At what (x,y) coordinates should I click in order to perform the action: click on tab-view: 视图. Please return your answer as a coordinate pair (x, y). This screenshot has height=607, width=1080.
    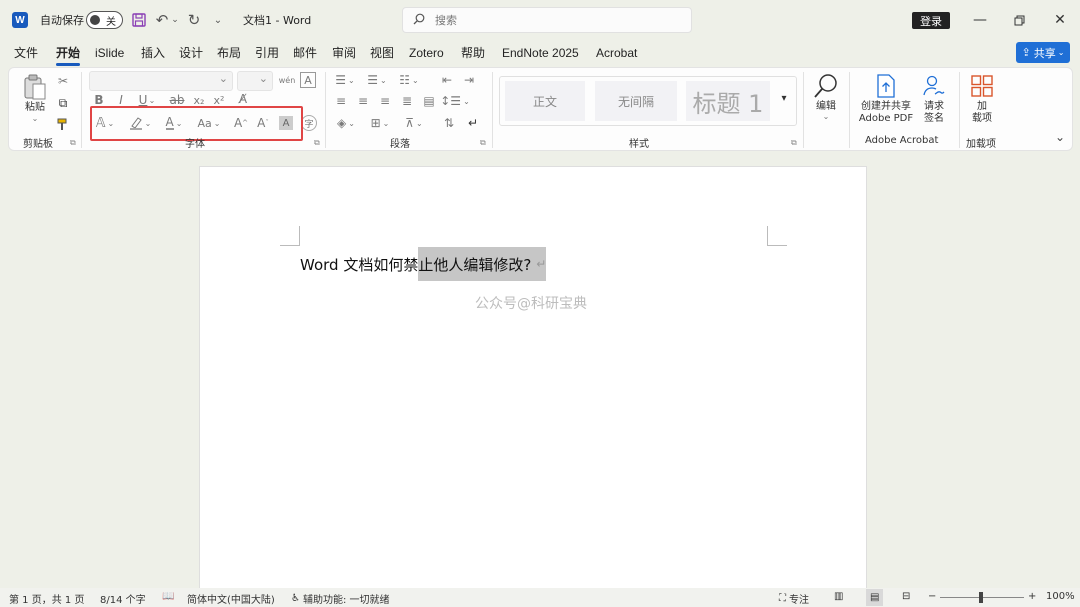
    Looking at the image, I should click on (382, 53).